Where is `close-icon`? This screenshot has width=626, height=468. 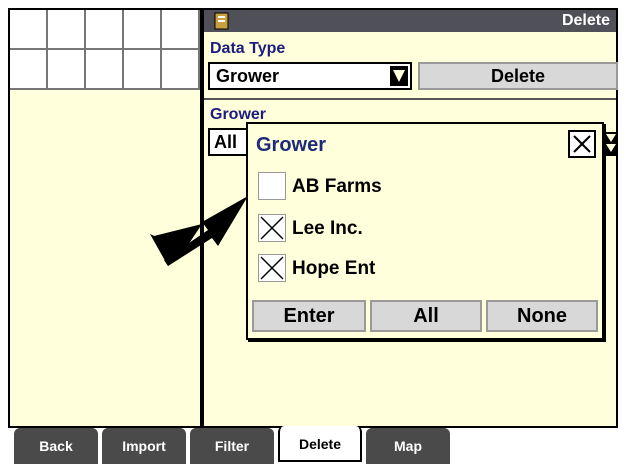 close-icon is located at coordinates (582, 144).